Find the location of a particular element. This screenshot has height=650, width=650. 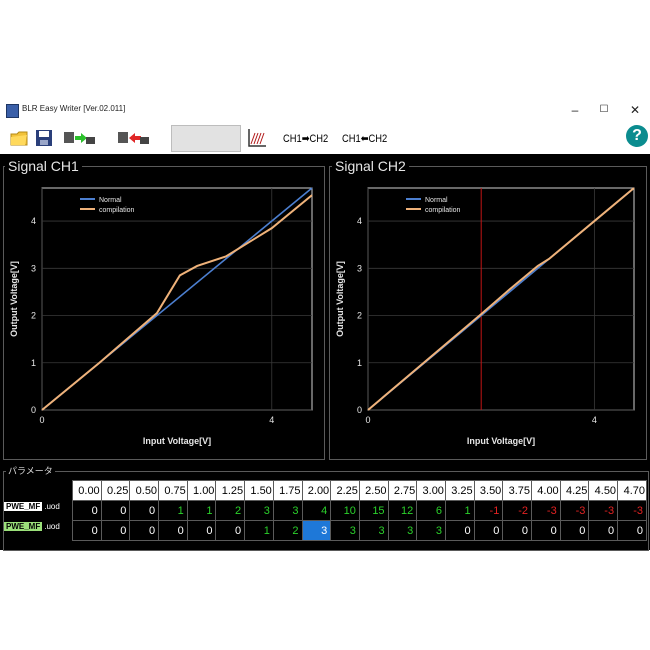

toolbar: CH1➡CH2 CH1⬅CH2 is located at coordinates (325, 138).